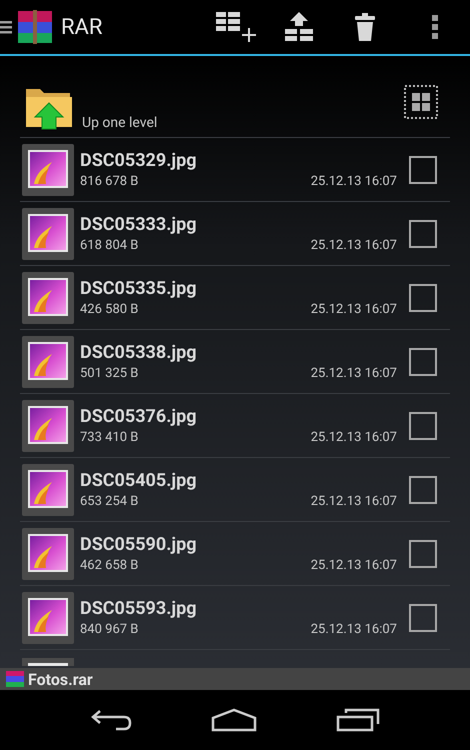 This screenshot has width=470, height=750. What do you see at coordinates (139, 288) in the screenshot?
I see `file-name: DSC05335.jpg` at bounding box center [139, 288].